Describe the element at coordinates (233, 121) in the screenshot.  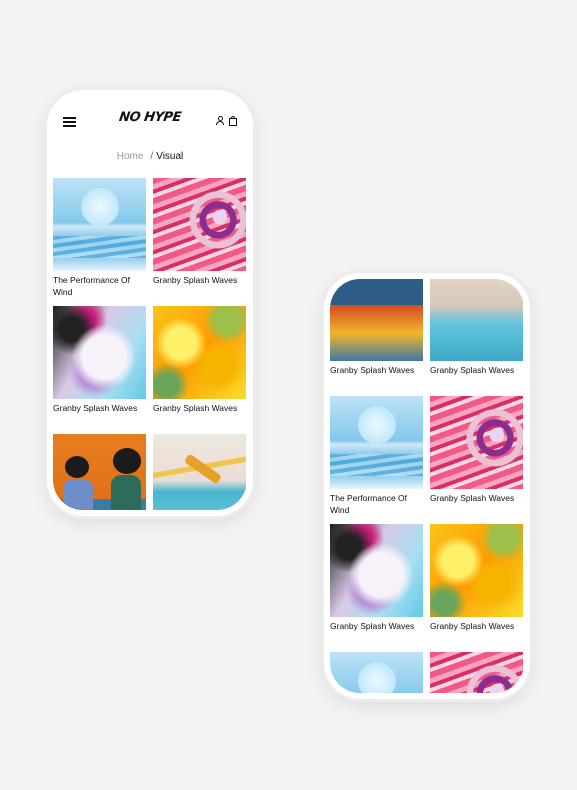
I see `bag-icon` at that location.